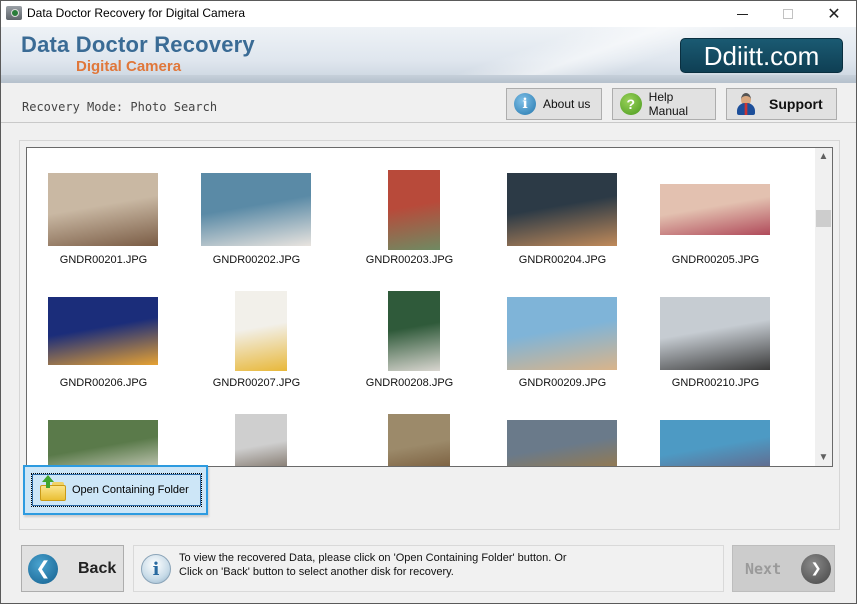  I want to click on close-button: ✕, so click(834, 14).